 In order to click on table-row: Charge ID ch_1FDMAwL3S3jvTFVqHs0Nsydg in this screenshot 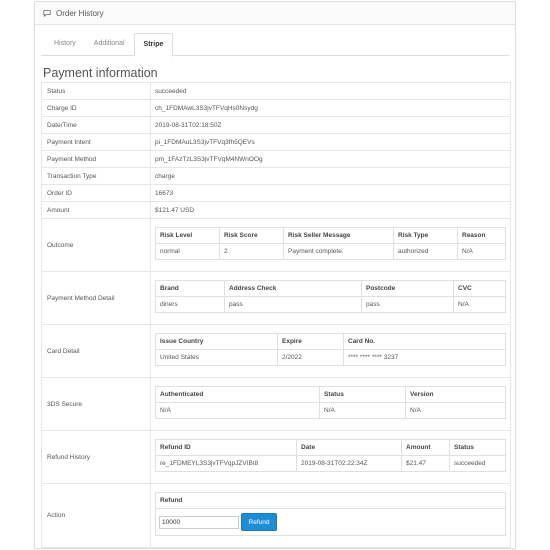, I will do `click(276, 108)`.